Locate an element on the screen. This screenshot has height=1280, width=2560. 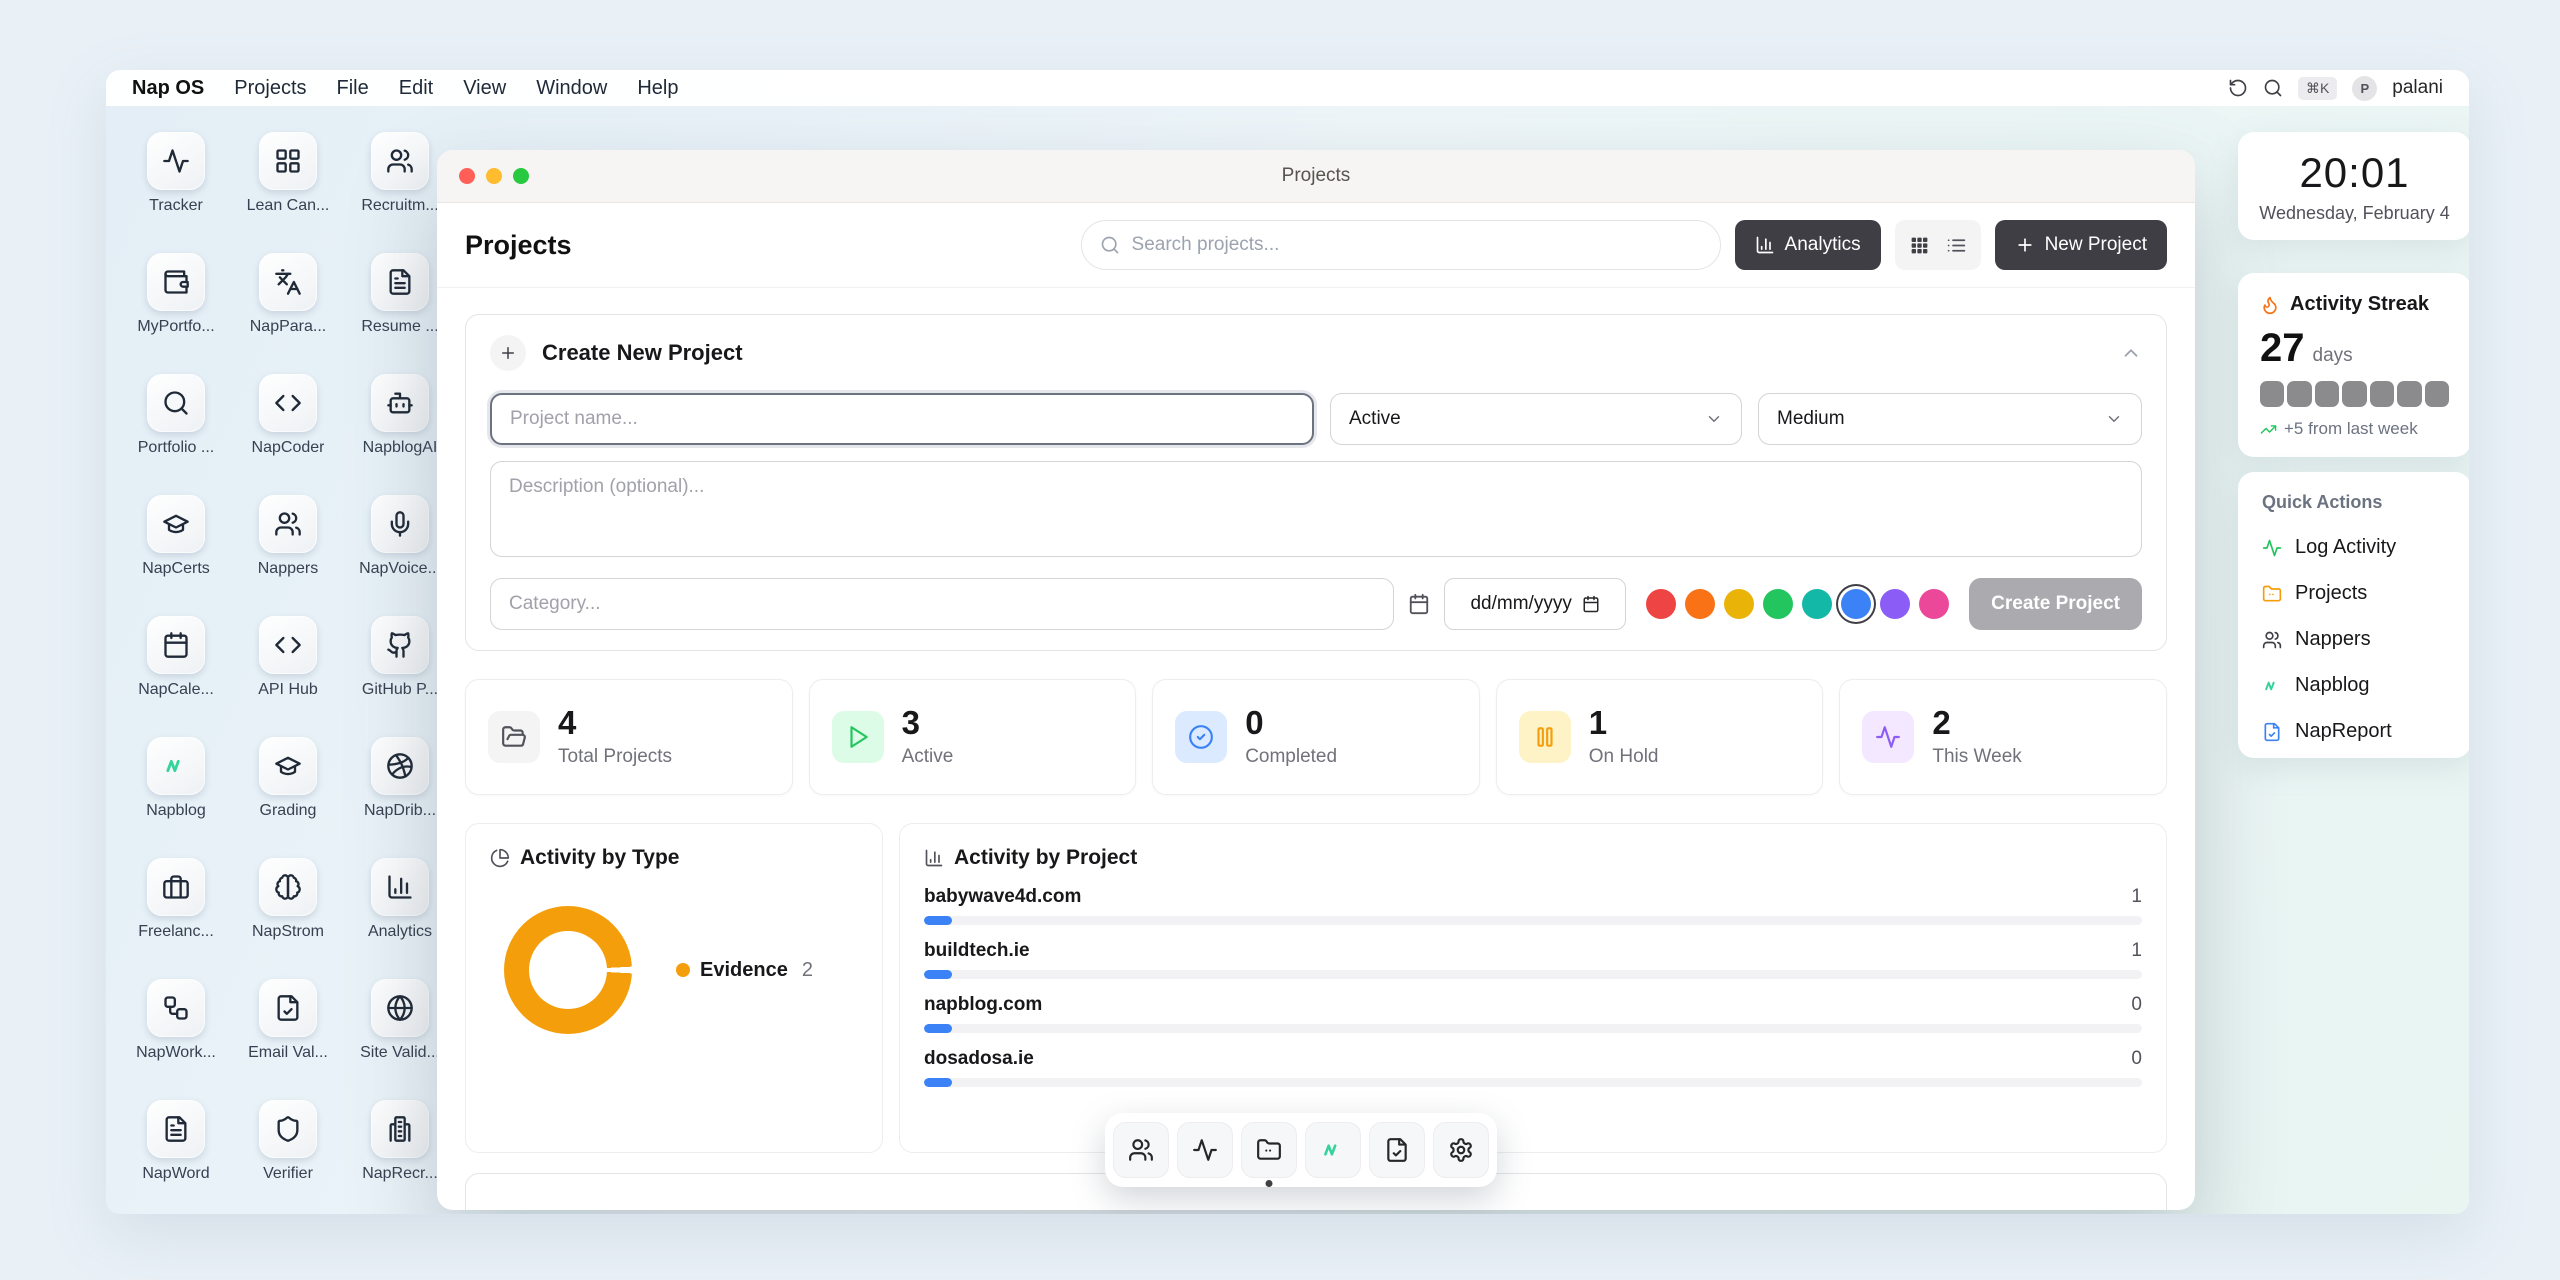
search-icon is located at coordinates (2273, 88).